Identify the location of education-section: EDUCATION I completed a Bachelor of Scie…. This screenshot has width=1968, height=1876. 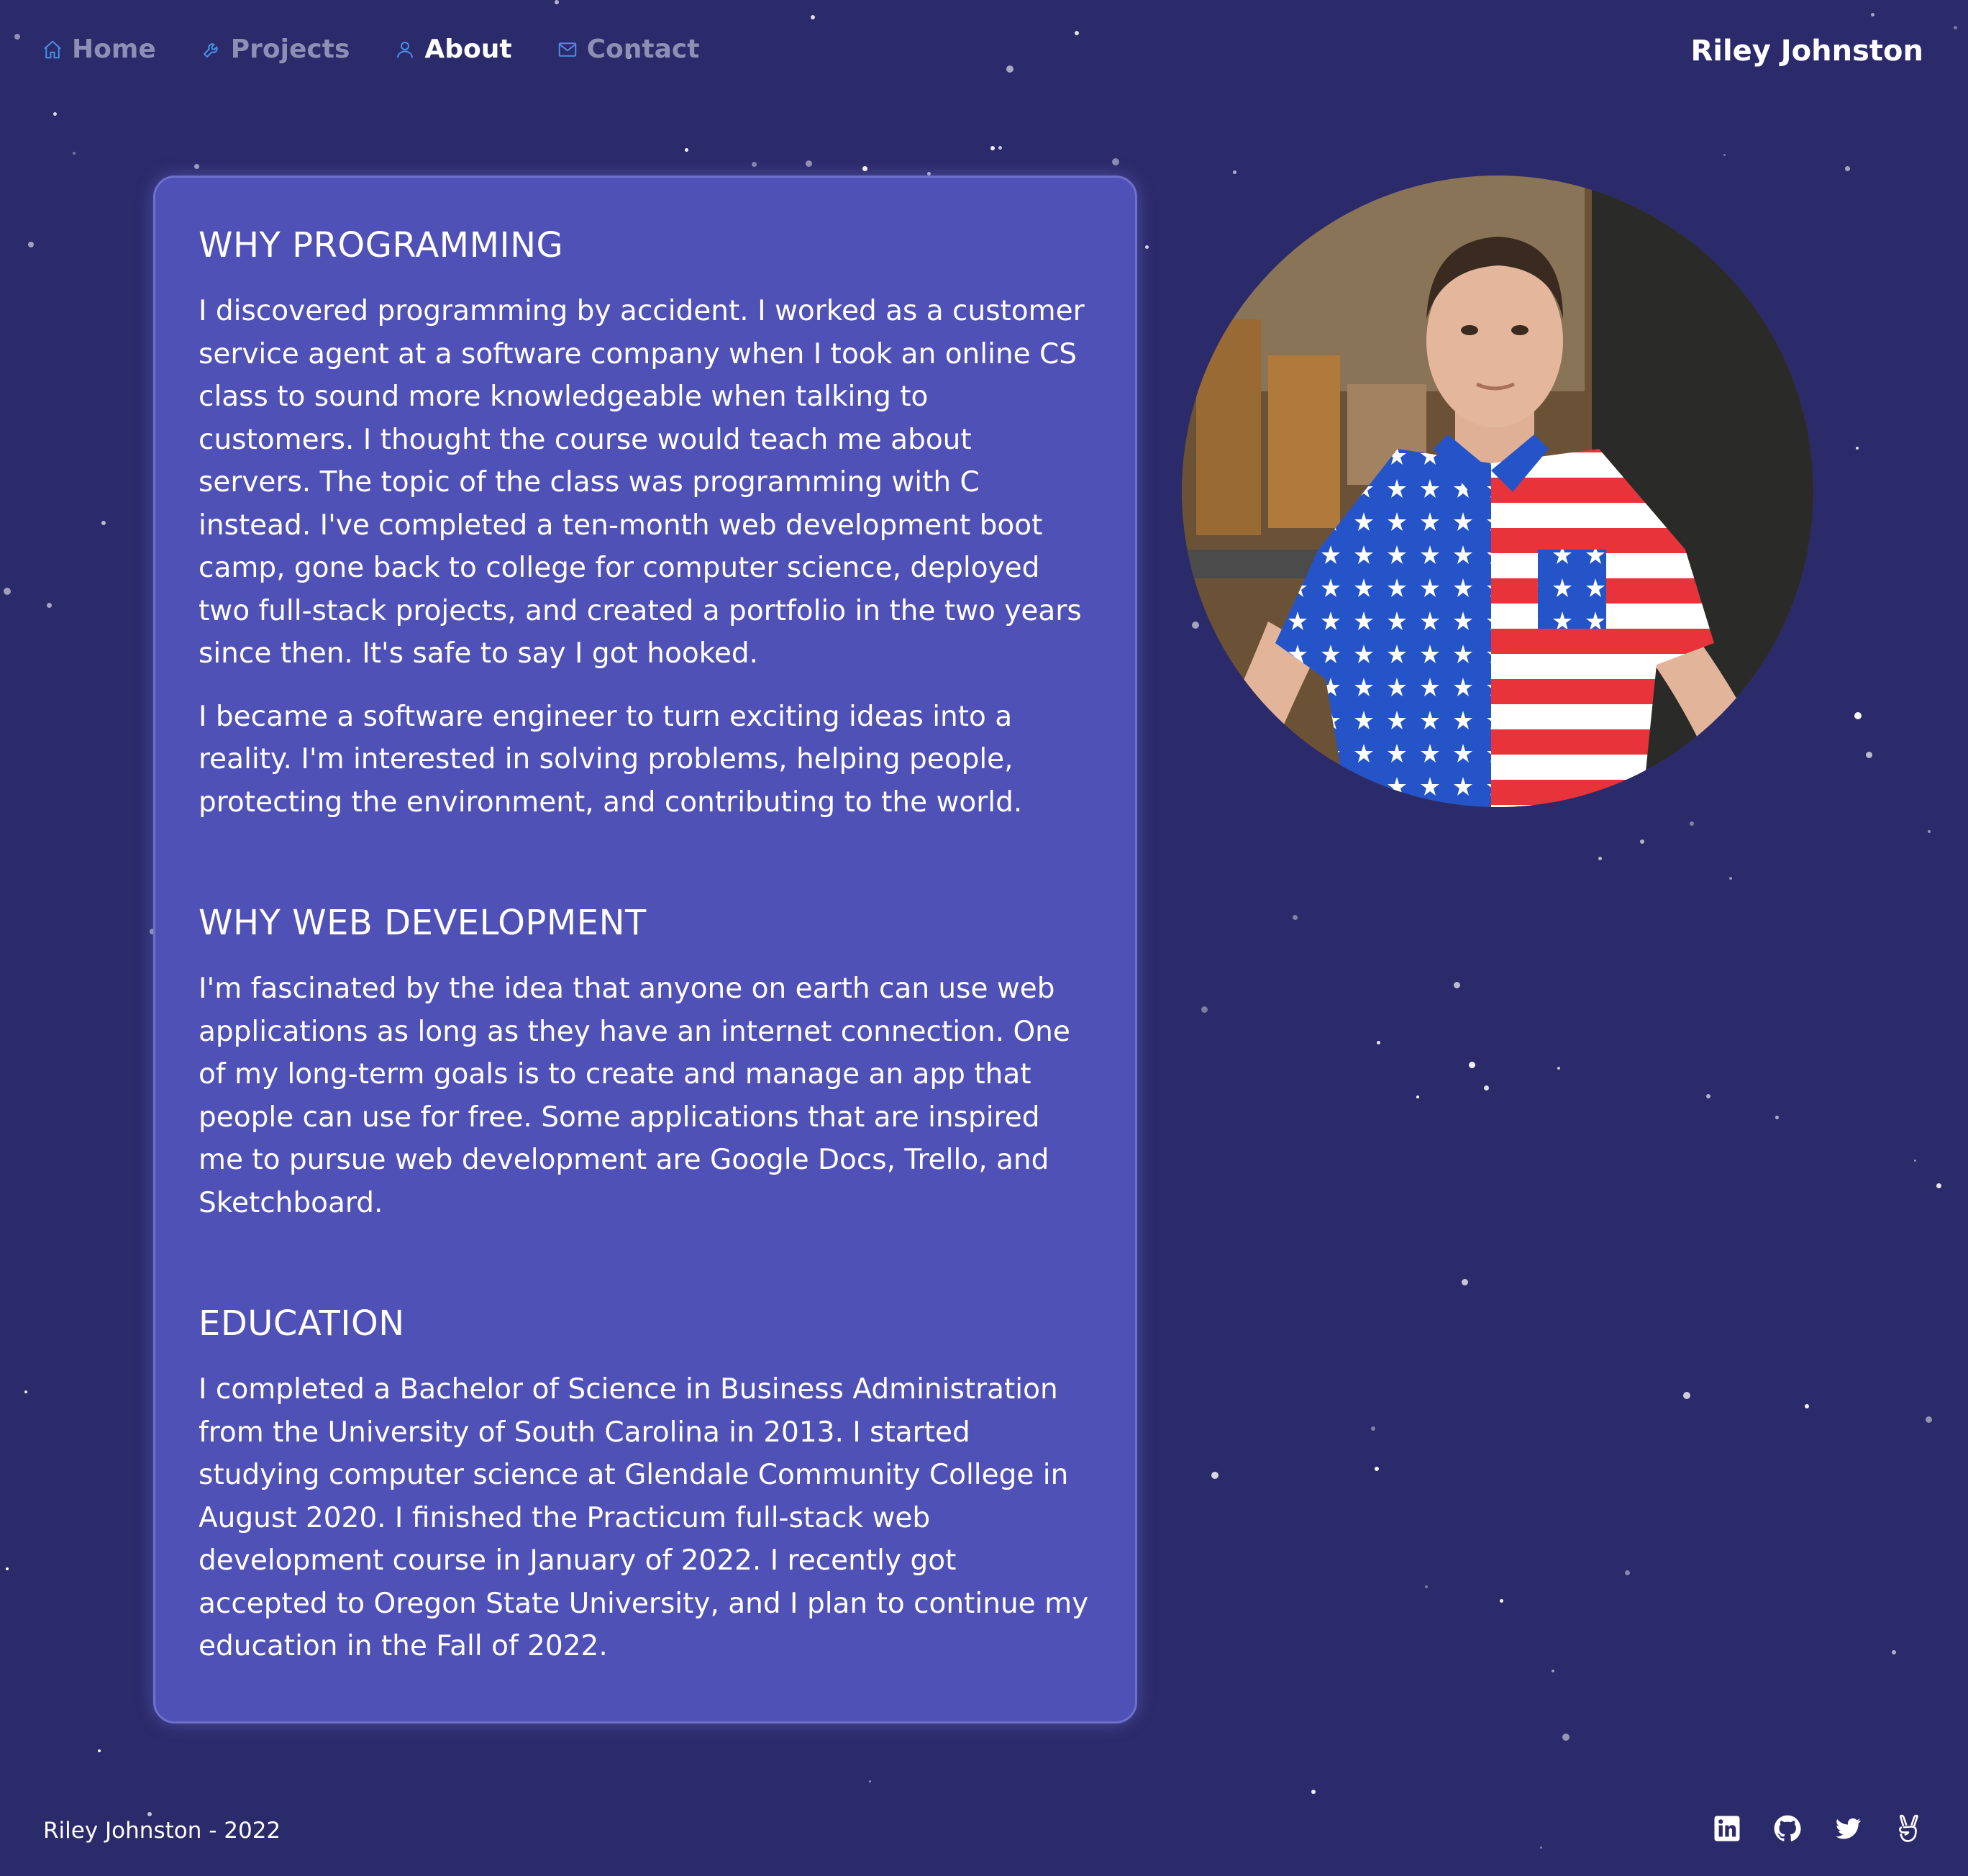
(645, 1485).